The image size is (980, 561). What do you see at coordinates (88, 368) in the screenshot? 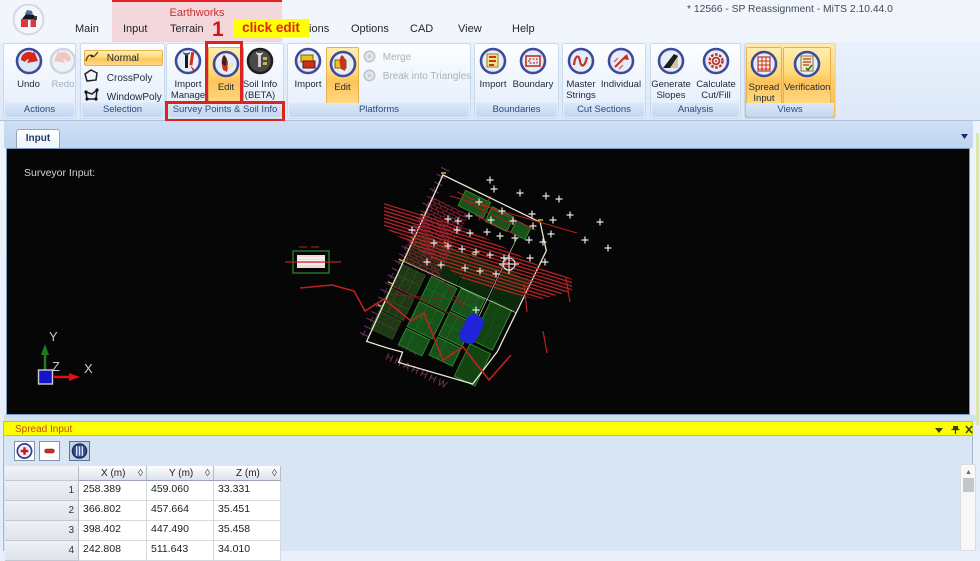
I see `svg-text: X` at bounding box center [88, 368].